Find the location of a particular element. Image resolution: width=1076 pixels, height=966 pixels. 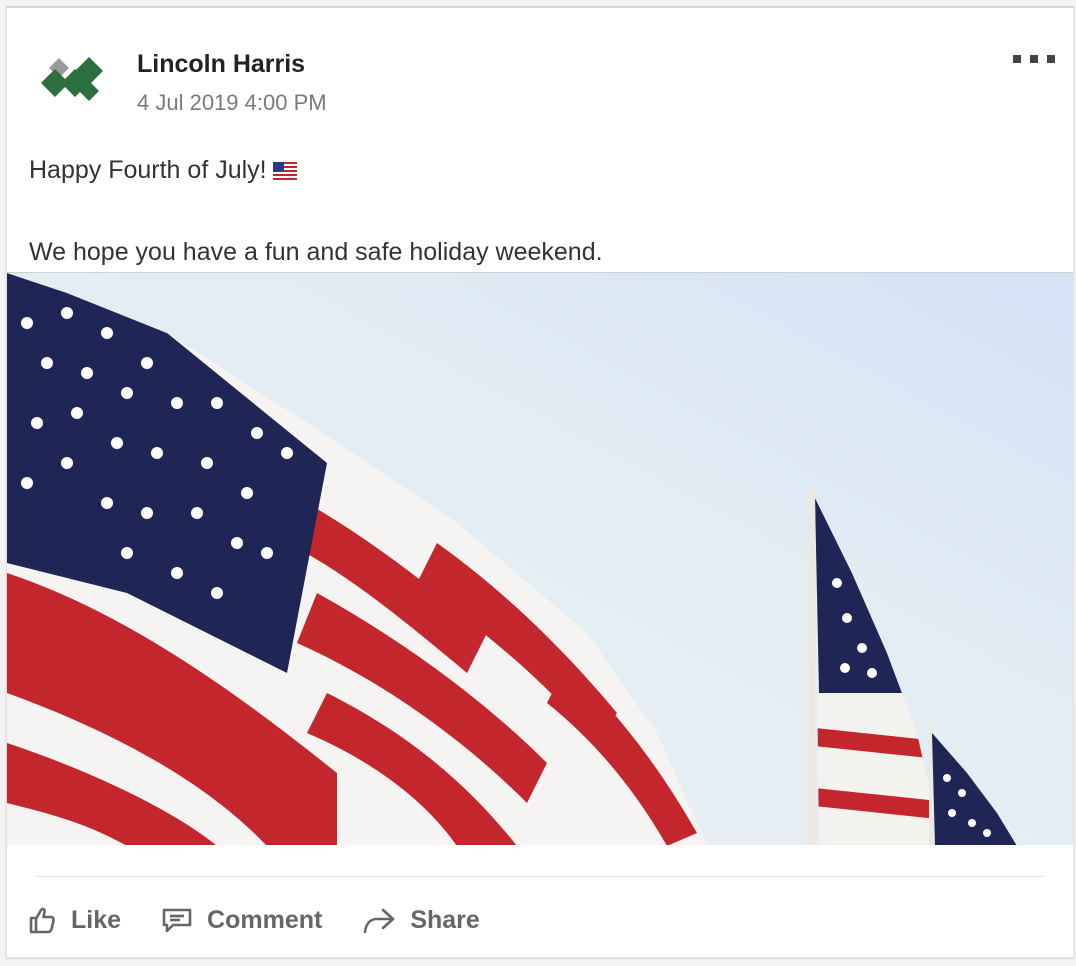

author-name: Lincoln Harris is located at coordinates (221, 64).